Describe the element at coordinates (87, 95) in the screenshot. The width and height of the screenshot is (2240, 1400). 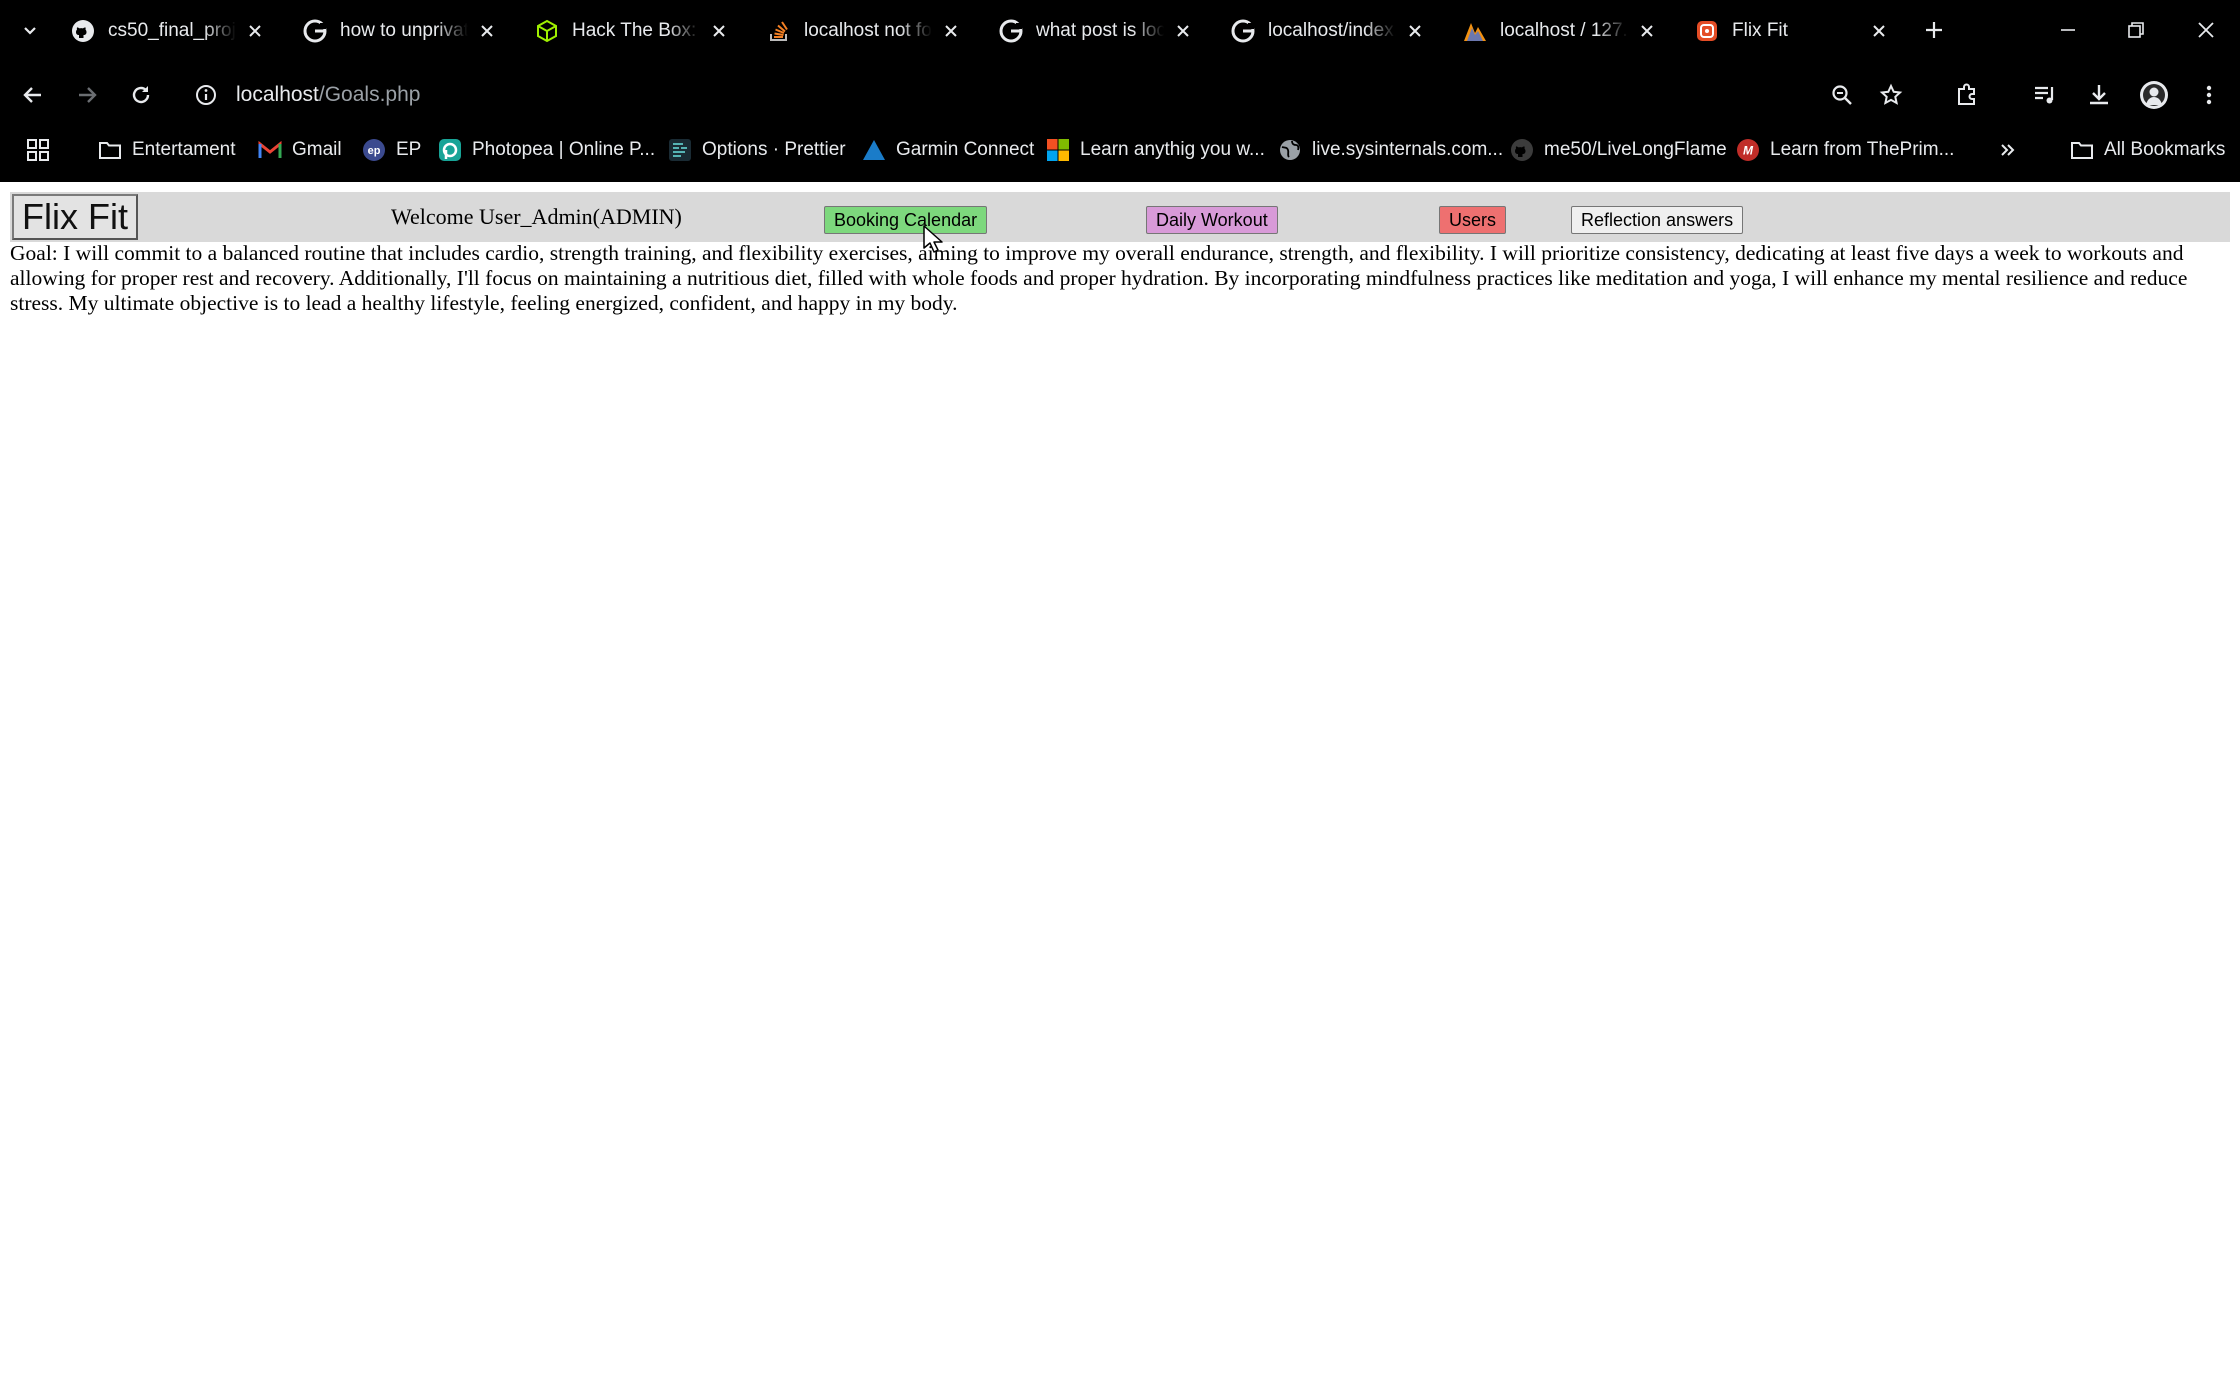
I see `forward-arrow-icon` at that location.